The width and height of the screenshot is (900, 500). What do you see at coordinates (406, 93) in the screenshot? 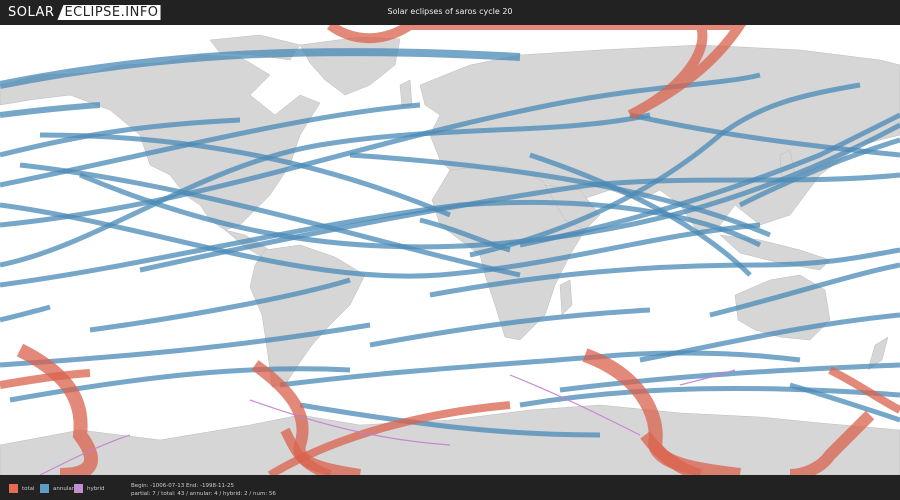
I see `landmass-uk` at bounding box center [406, 93].